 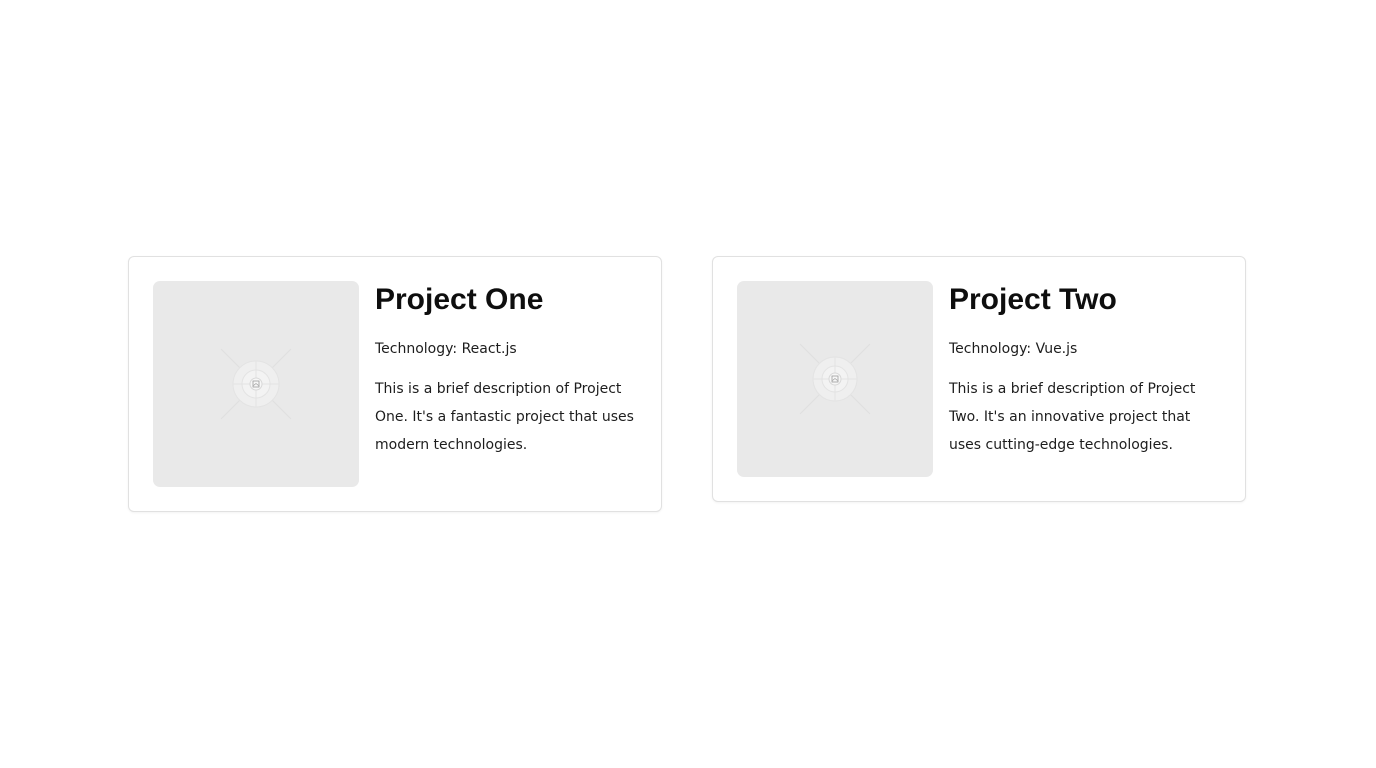 I want to click on project-title: Project Two, so click(x=1033, y=299).